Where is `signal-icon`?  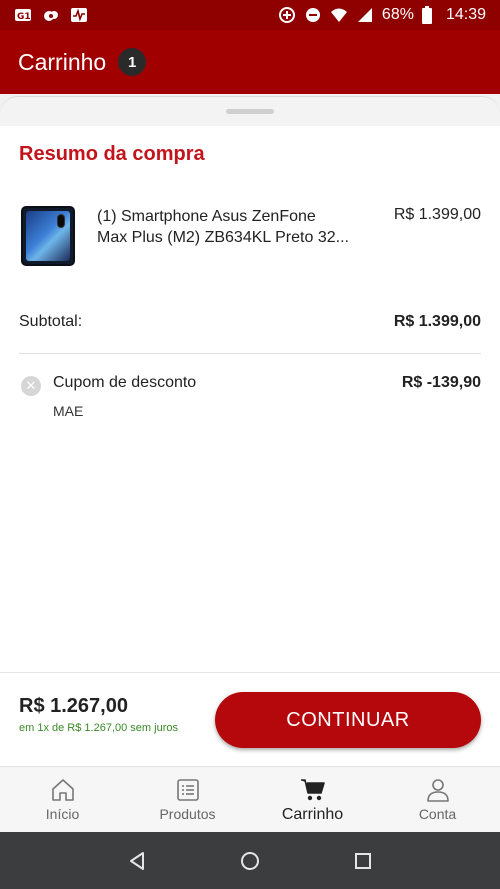 signal-icon is located at coordinates (364, 15).